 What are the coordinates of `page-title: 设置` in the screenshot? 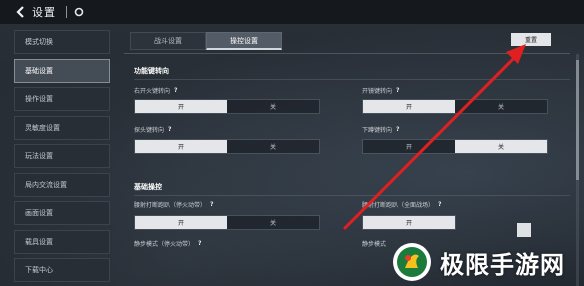 It's located at (44, 12).